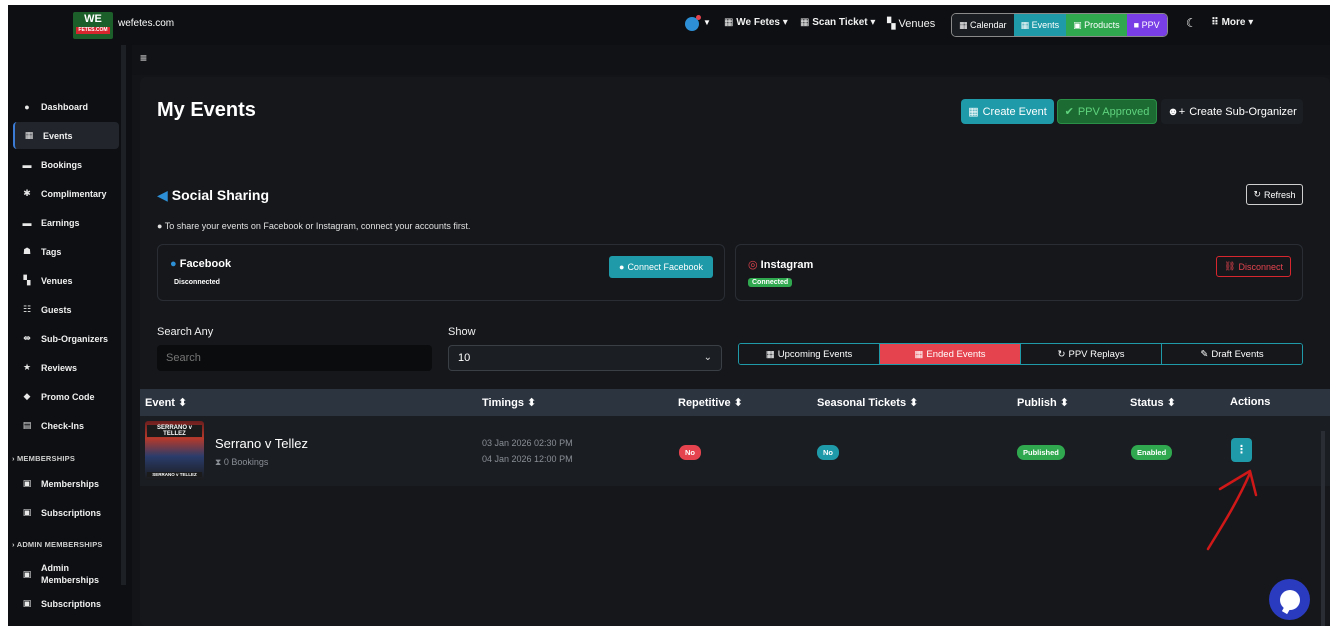 Image resolution: width=1340 pixels, height=626 pixels. I want to click on dark-mode-toggle-icon: ☾, so click(1191, 23).